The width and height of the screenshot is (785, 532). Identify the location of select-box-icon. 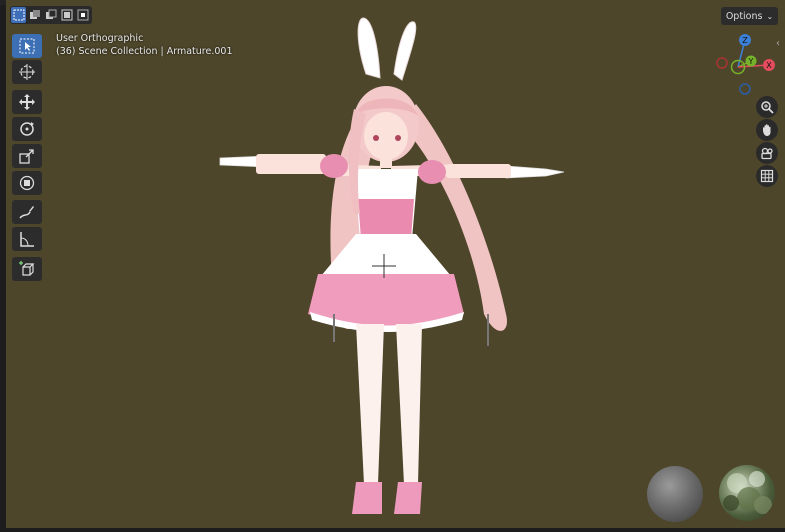
(19, 15).